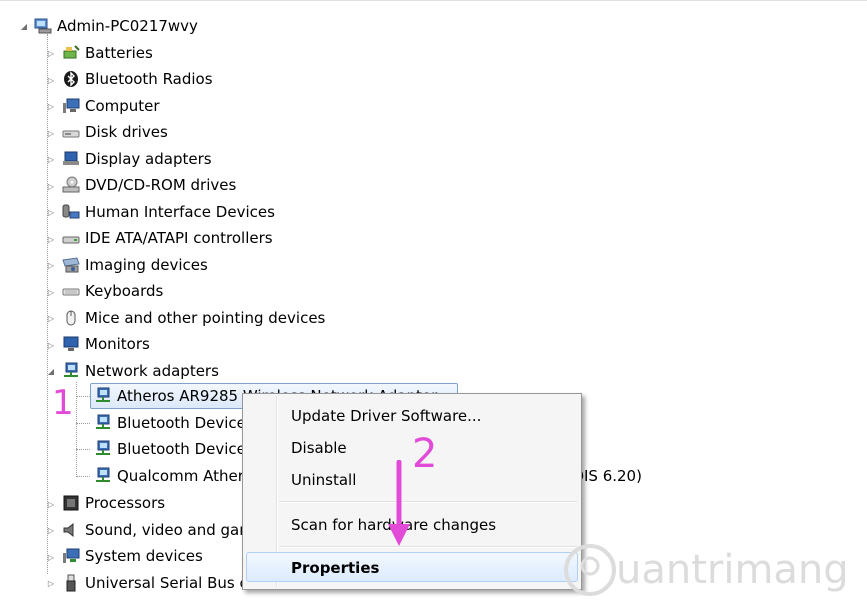 Image resolution: width=867 pixels, height=601 pixels. I want to click on tree-item-processors: Processors, so click(113, 503).